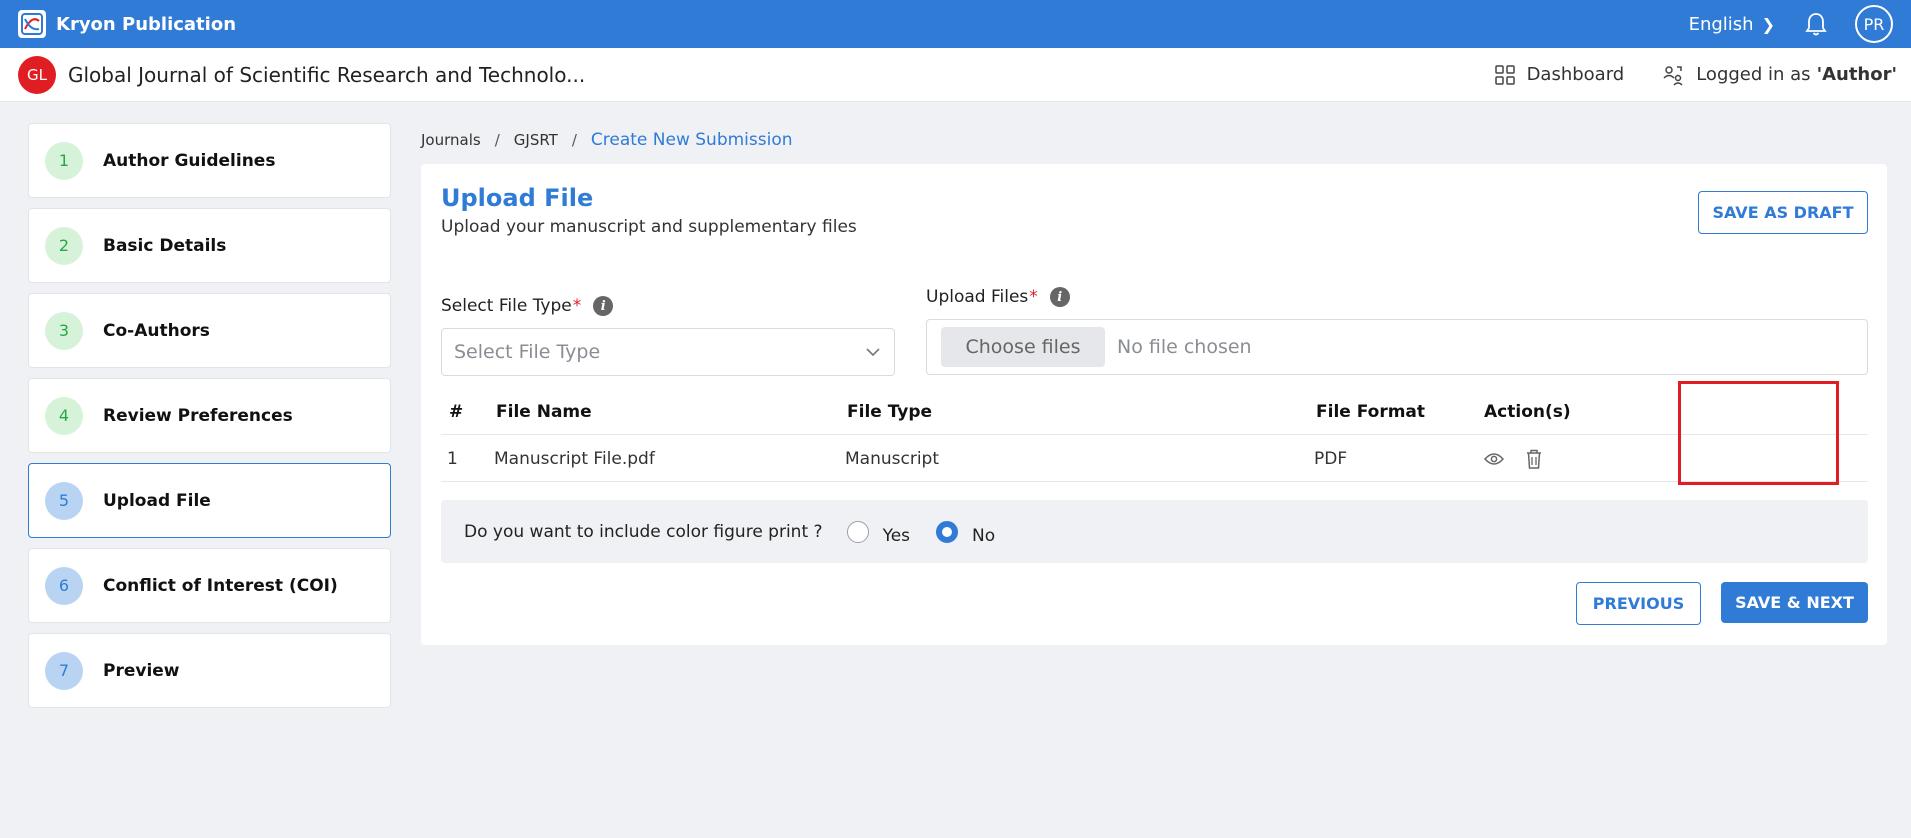 This screenshot has height=838, width=1911. I want to click on header-file-format: File Format, so click(1371, 411).